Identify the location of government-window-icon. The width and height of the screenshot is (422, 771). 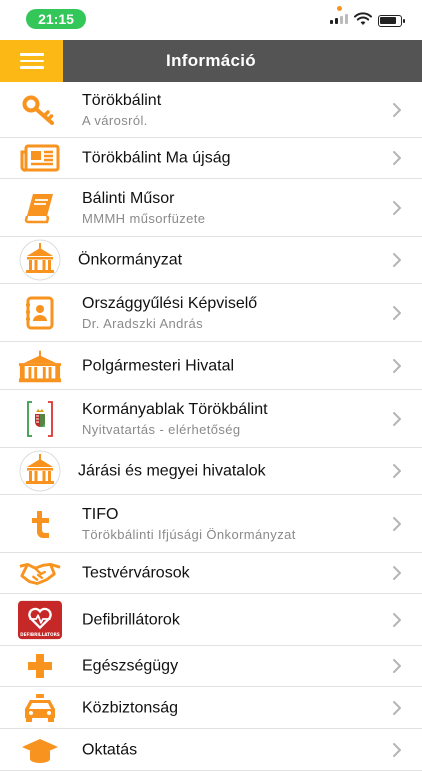
(40, 419).